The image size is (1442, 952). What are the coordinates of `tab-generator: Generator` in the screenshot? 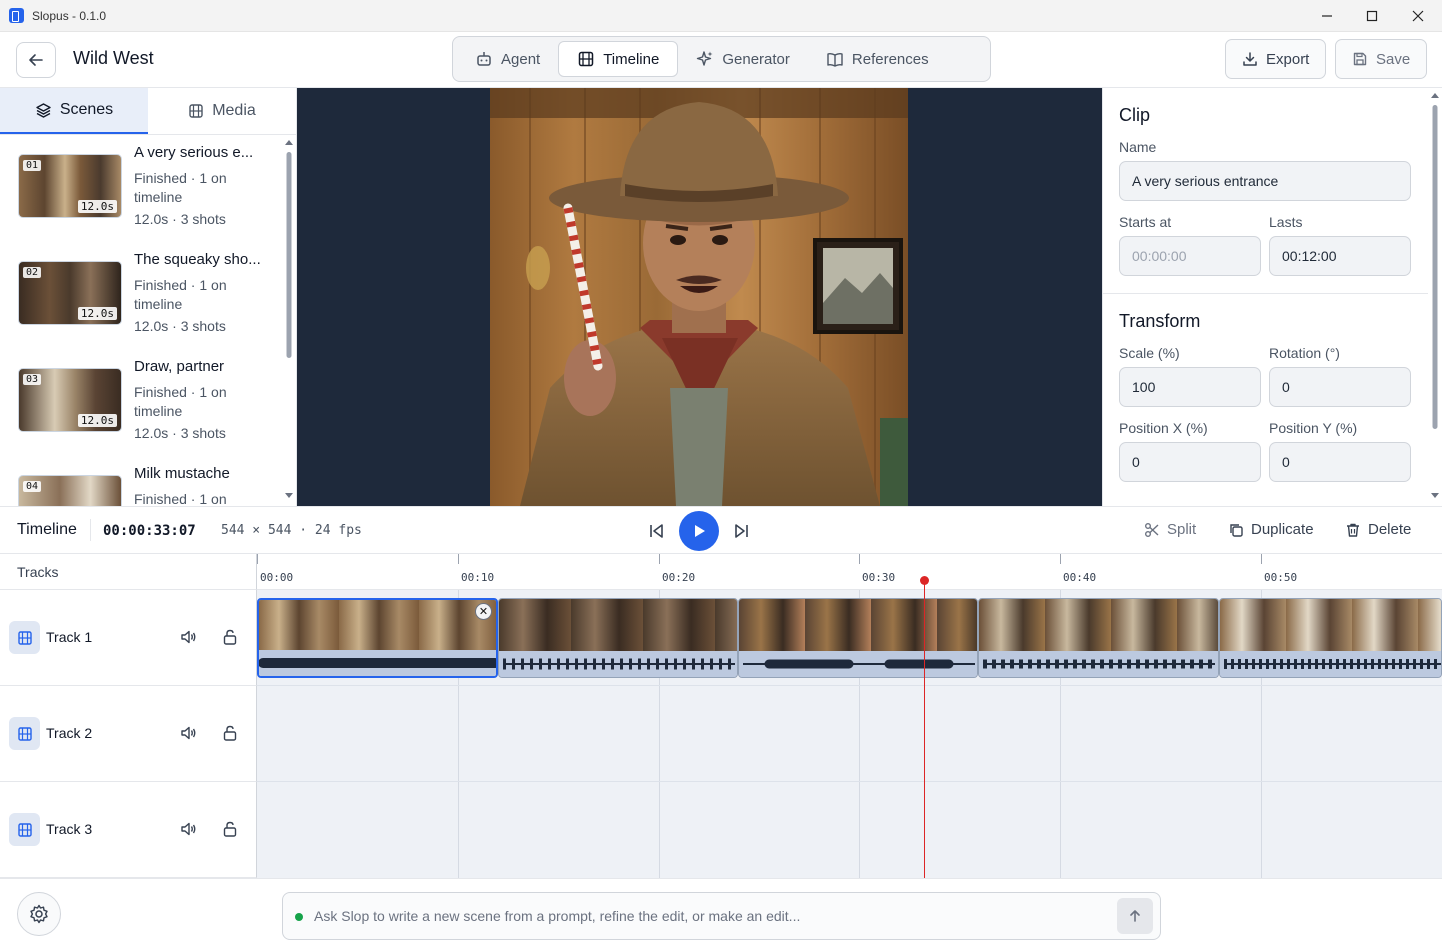 It's located at (743, 59).